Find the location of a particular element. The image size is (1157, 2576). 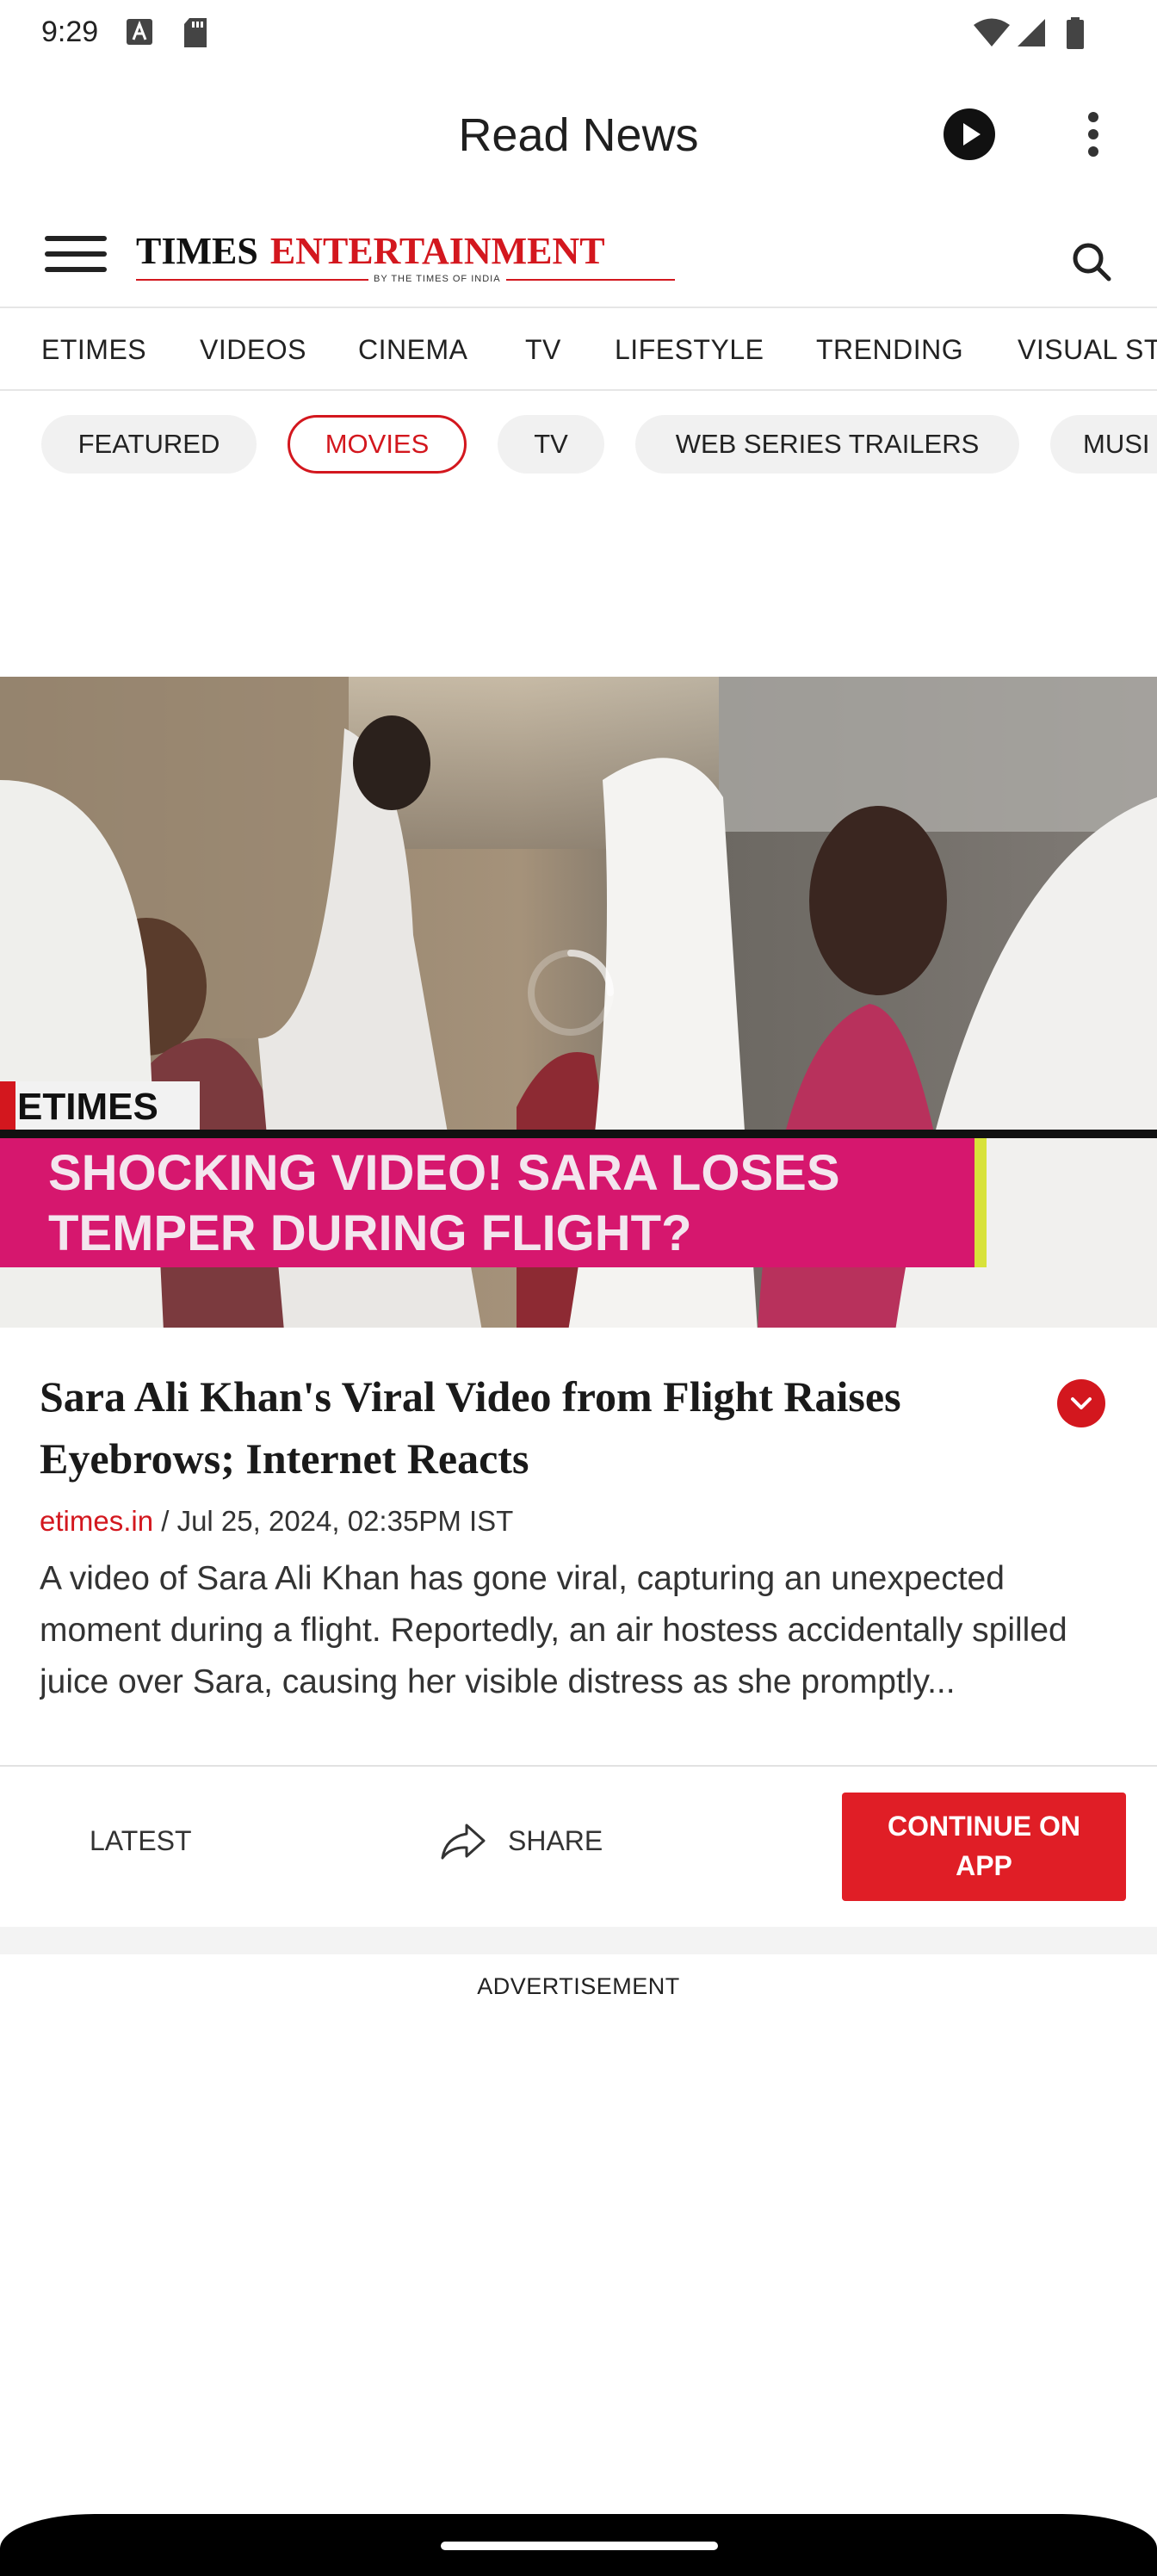

article-source-link: etimes.in is located at coordinates (96, 1521).